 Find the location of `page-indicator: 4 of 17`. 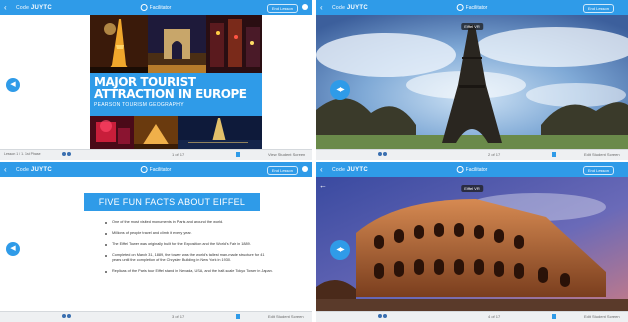

page-indicator: 4 of 17 is located at coordinates (494, 316).